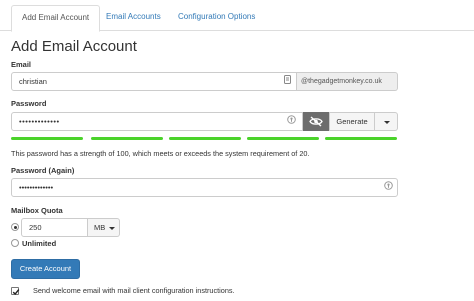 The width and height of the screenshot is (474, 301). Describe the element at coordinates (43, 170) in the screenshot. I see `password-again-label: Password (Again)` at that location.